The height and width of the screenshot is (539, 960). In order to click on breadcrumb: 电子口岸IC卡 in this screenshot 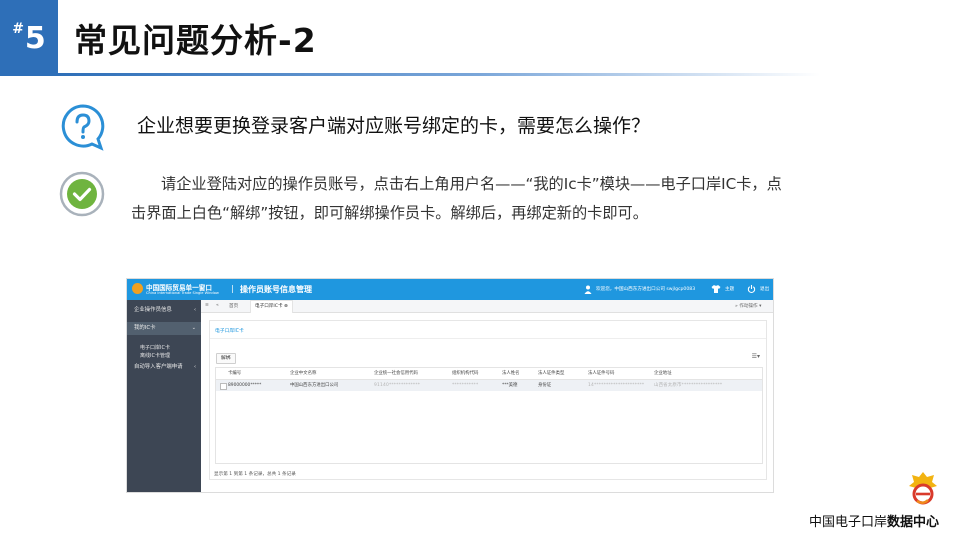, I will do `click(229, 331)`.